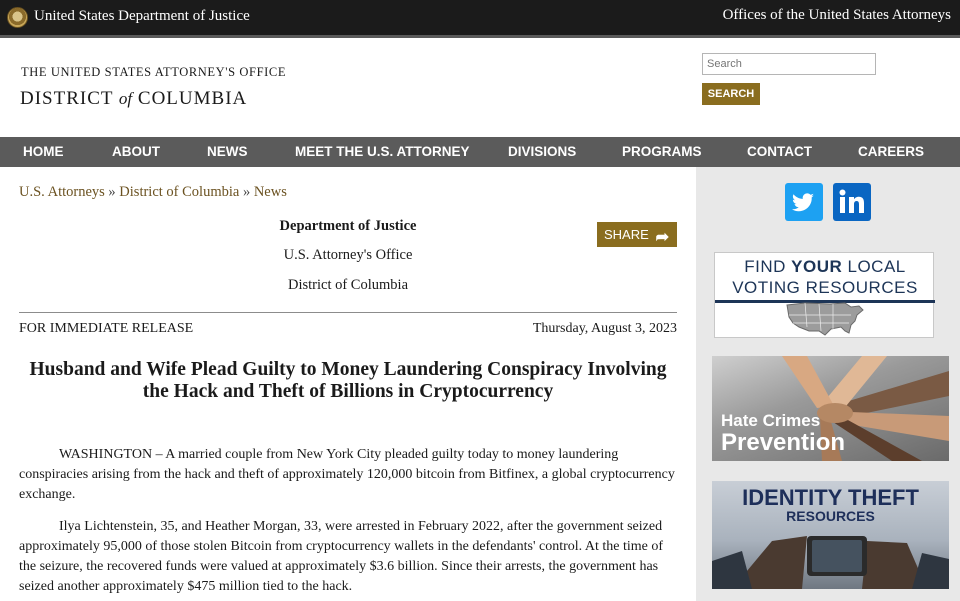 The image size is (960, 601). What do you see at coordinates (17, 17) in the screenshot?
I see `doj-seal-icon` at bounding box center [17, 17].